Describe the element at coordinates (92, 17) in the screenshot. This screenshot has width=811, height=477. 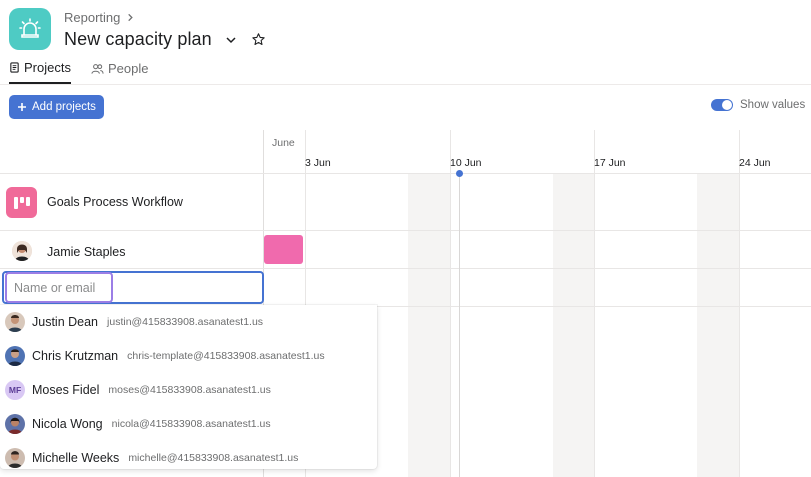
I see `breadcrumb-parent: Reporting` at that location.